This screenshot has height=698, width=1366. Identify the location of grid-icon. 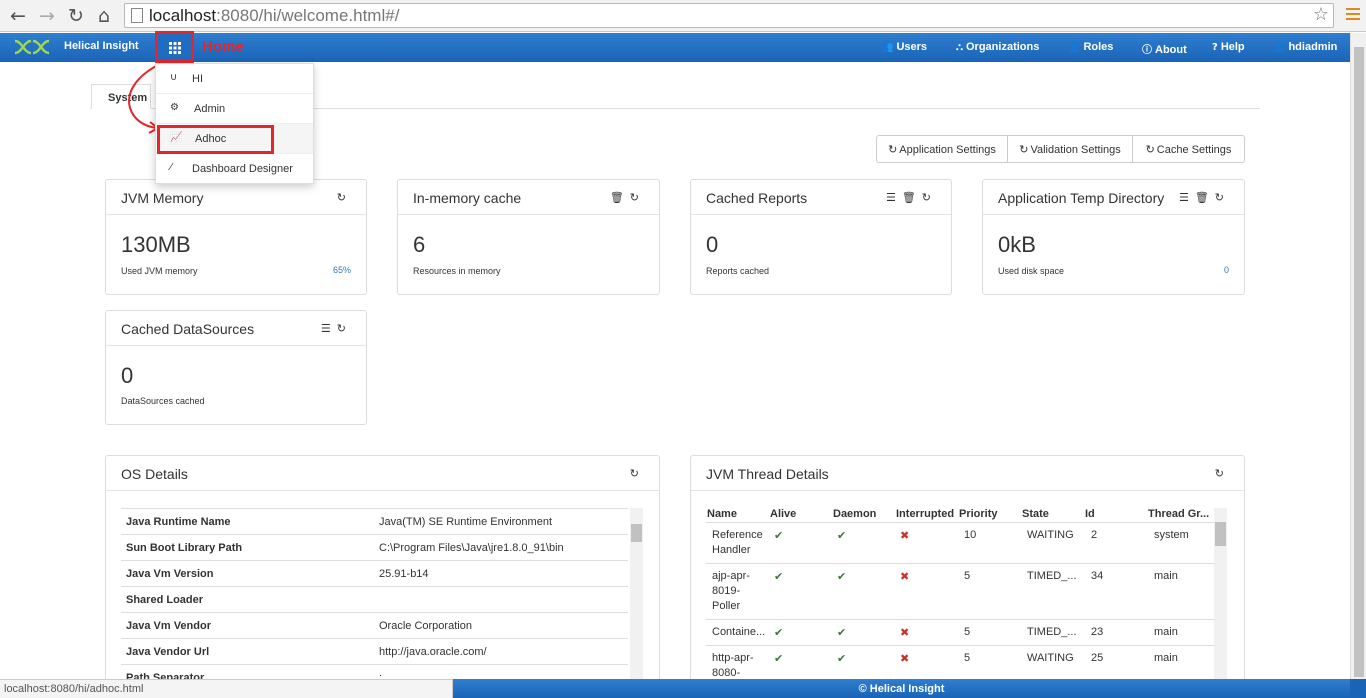
(175, 48).